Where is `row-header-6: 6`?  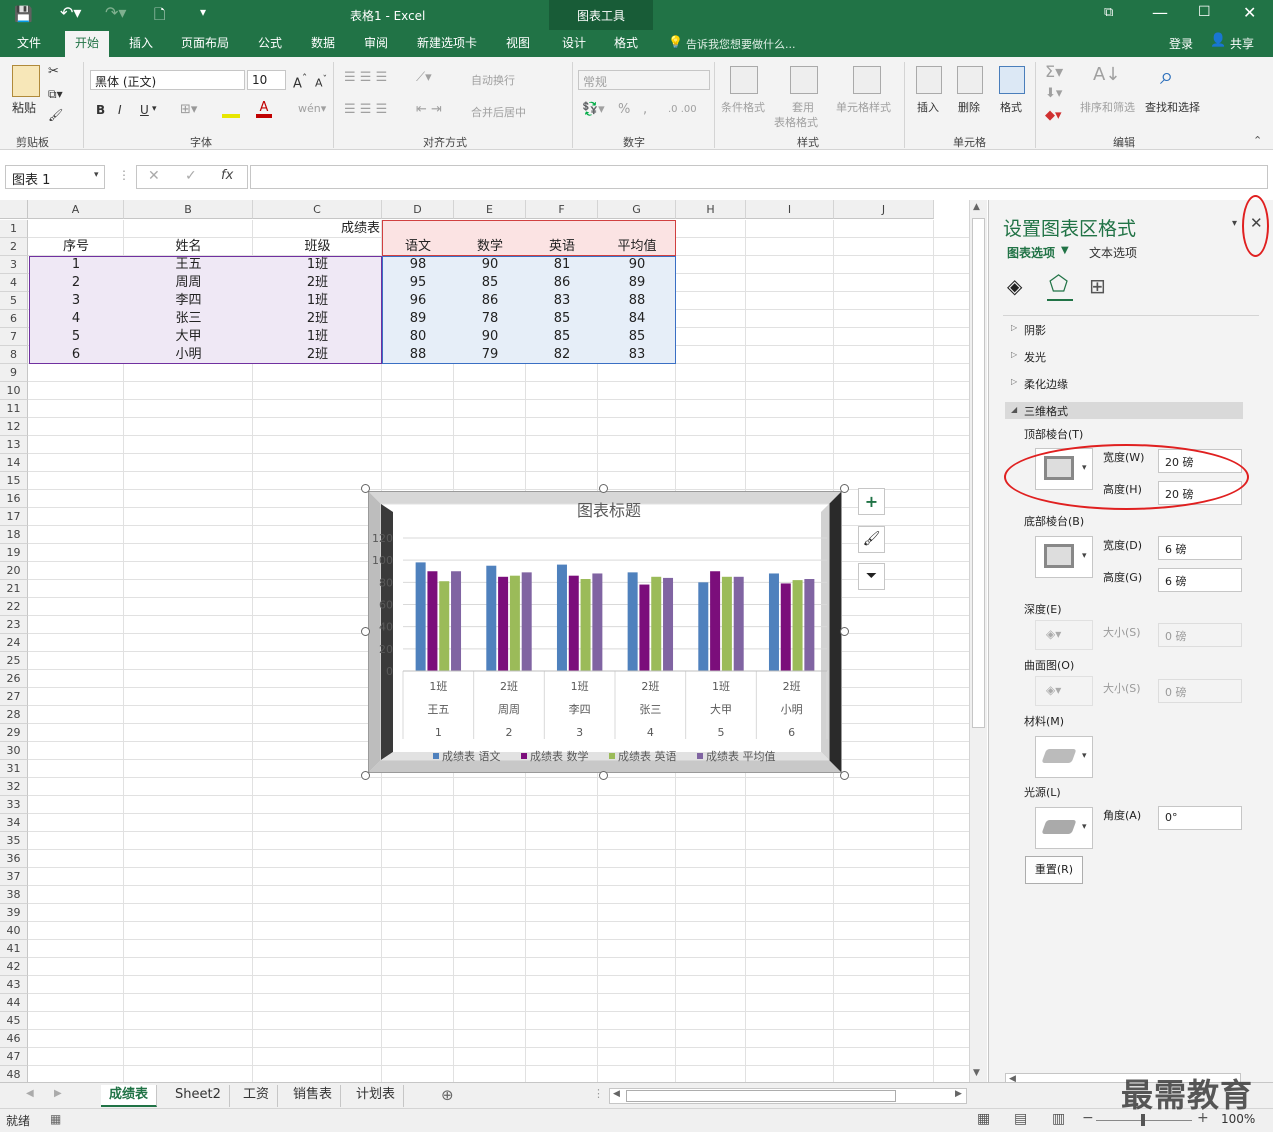 row-header-6: 6 is located at coordinates (14, 319).